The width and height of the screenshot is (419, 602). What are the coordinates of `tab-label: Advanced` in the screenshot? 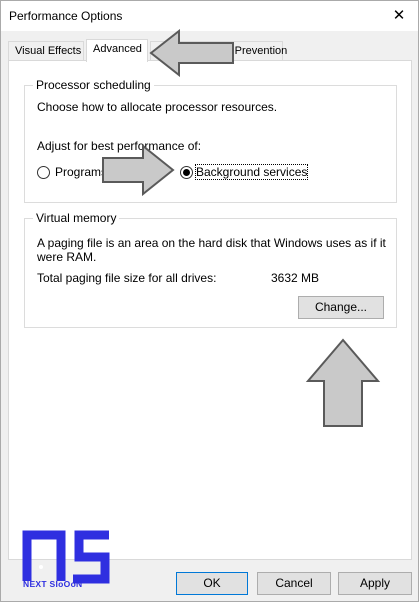 It's located at (117, 49).